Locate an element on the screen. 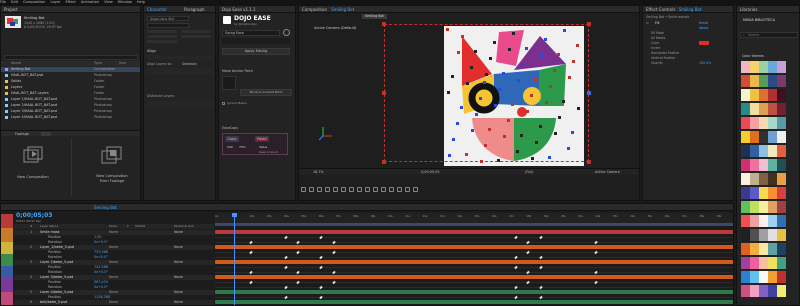 This screenshot has height=306, width=800. new-comp-from-footage-button: New Composition From Footage is located at coordinates (112, 168).